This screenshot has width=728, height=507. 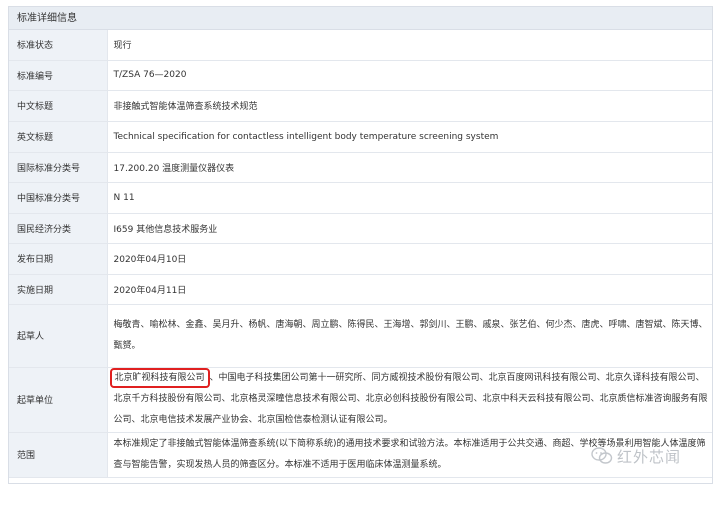 I want to click on row-label: 起草人, so click(x=58, y=336).